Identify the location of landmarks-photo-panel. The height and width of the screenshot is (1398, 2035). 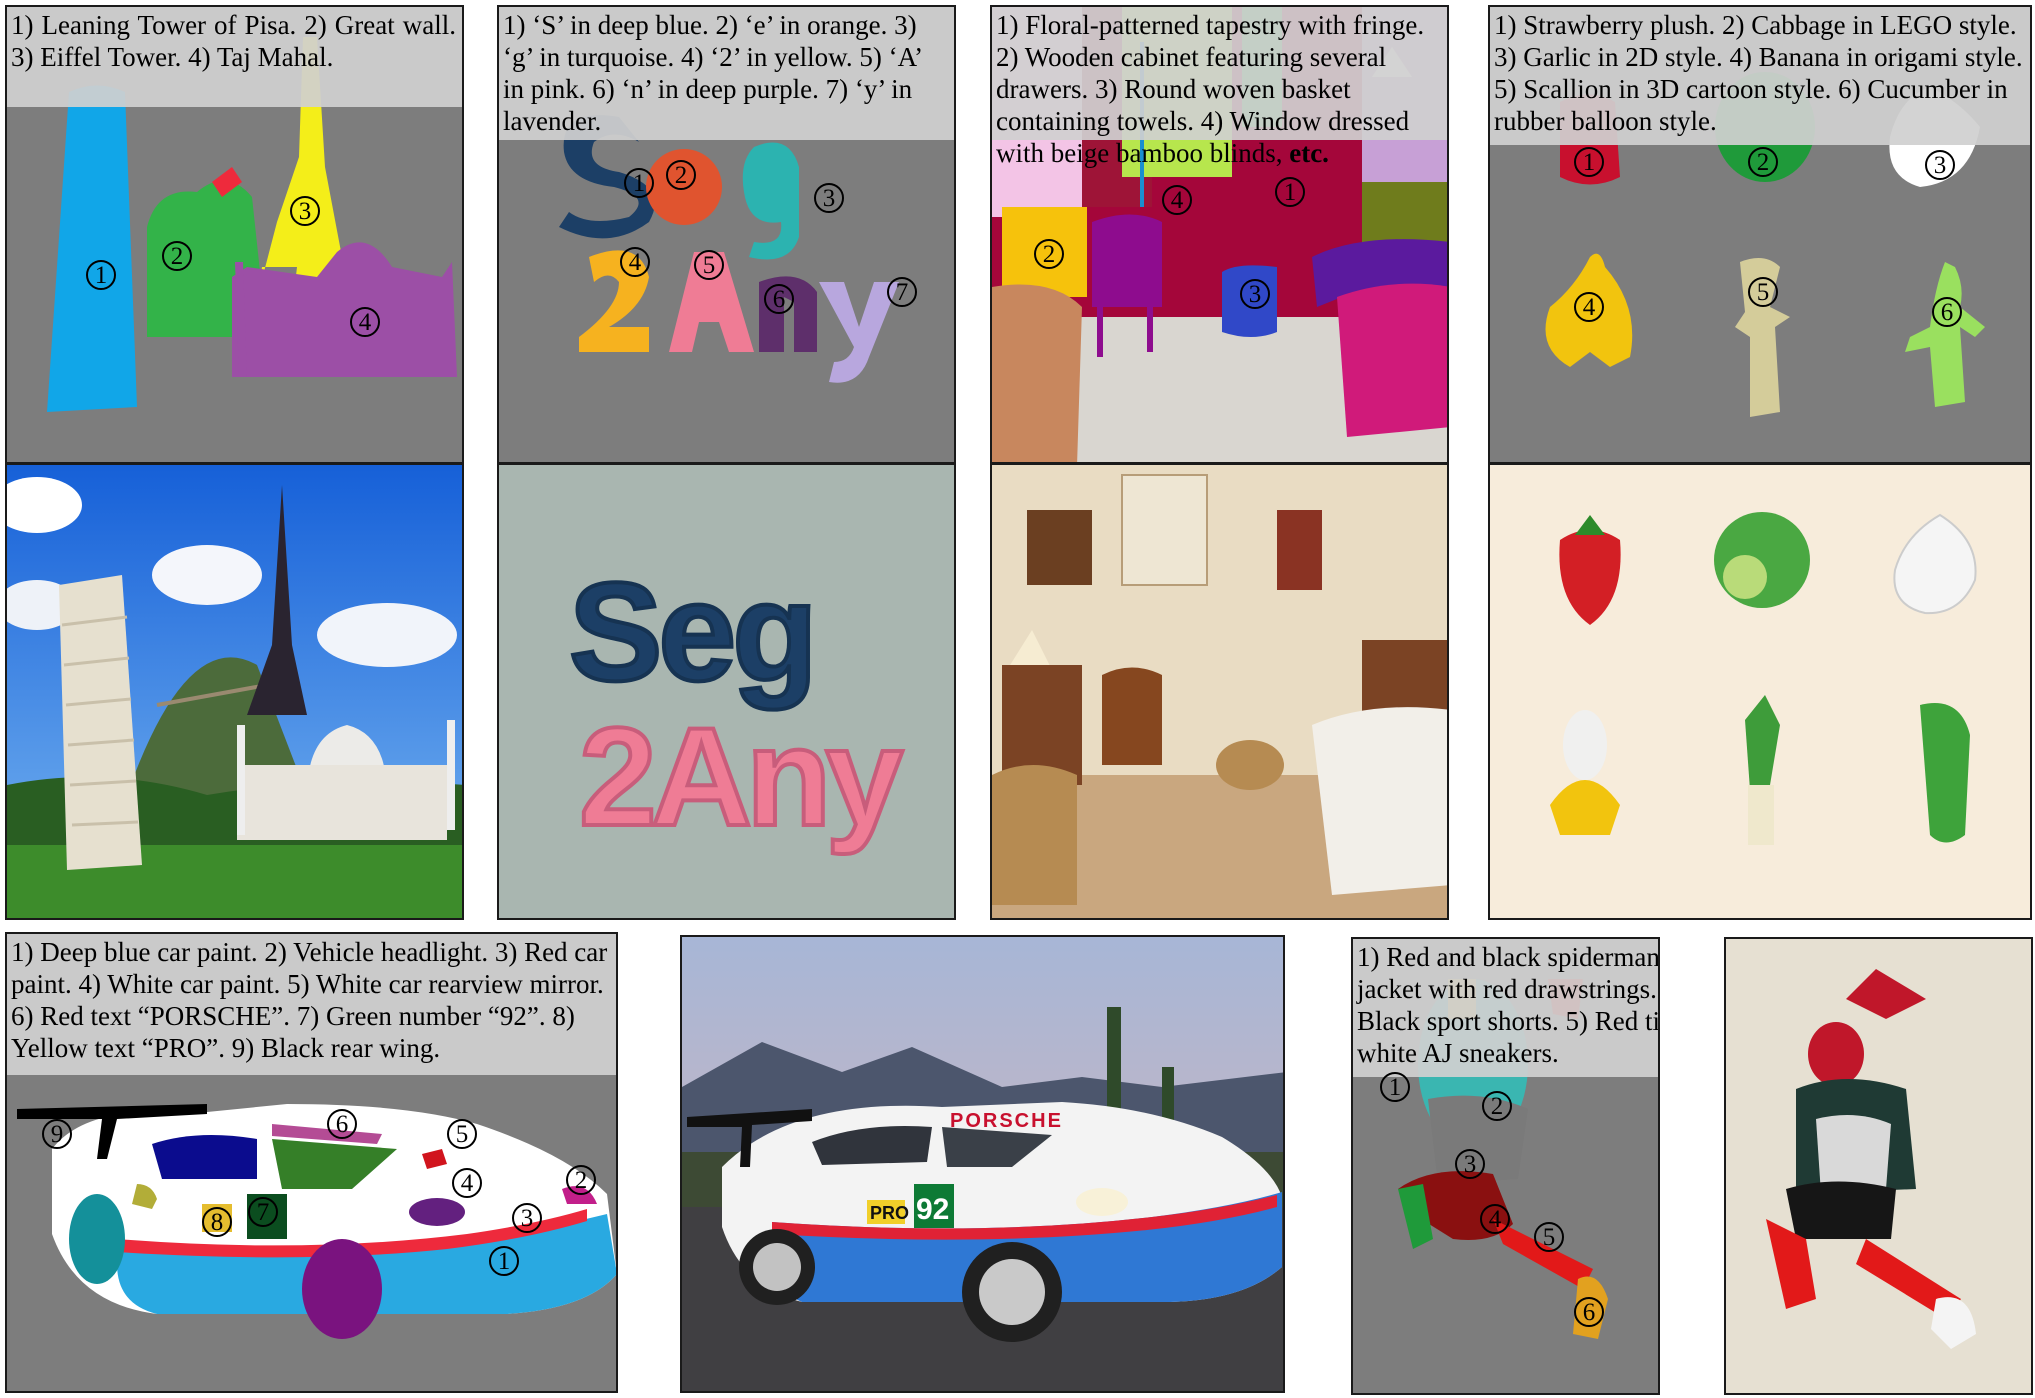
(234, 691).